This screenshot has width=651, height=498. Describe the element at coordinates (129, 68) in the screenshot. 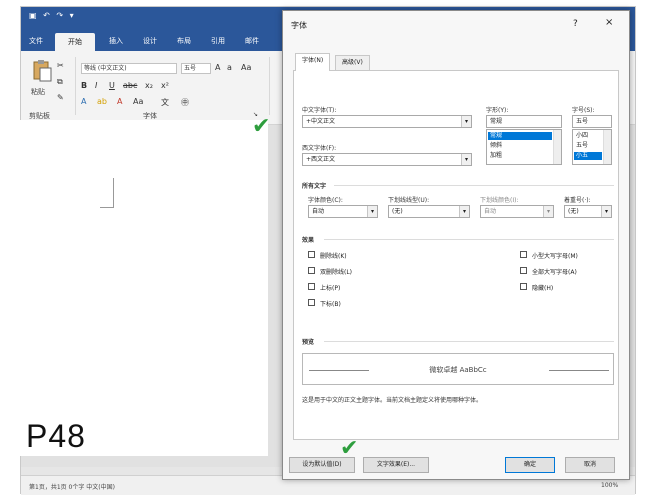

I see `font-name-box: 等线 (中文正文)` at that location.